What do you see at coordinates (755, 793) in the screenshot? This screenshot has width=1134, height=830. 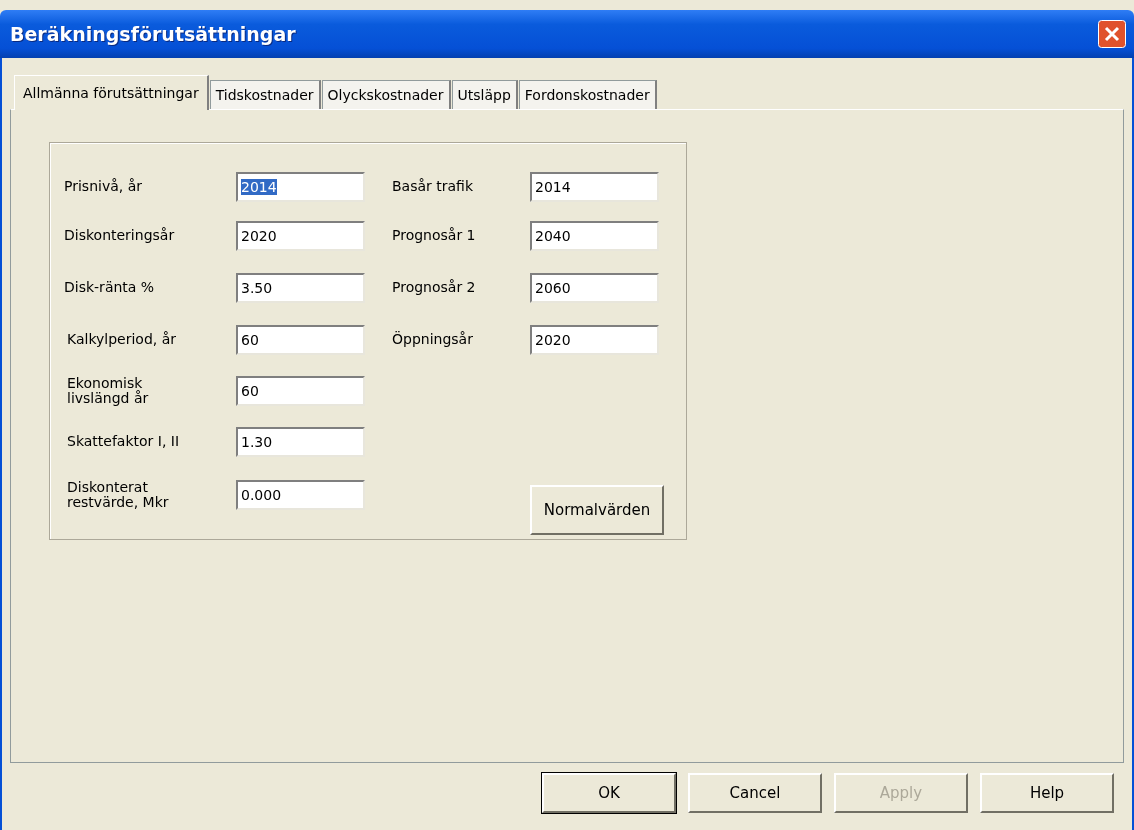 I see `dialog-button: Cancel` at bounding box center [755, 793].